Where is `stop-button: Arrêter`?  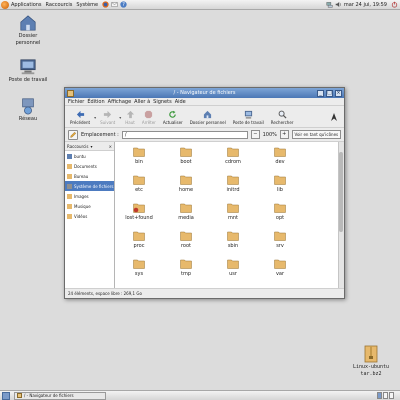
stop-button: Arrêter is located at coordinates (149, 117).